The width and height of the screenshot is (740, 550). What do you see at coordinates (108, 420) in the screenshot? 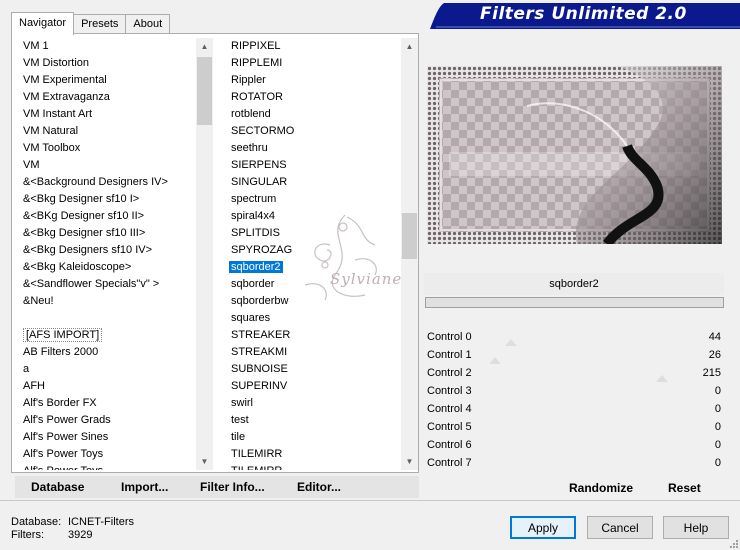
I see `category-item: Alf's Power Grads` at bounding box center [108, 420].